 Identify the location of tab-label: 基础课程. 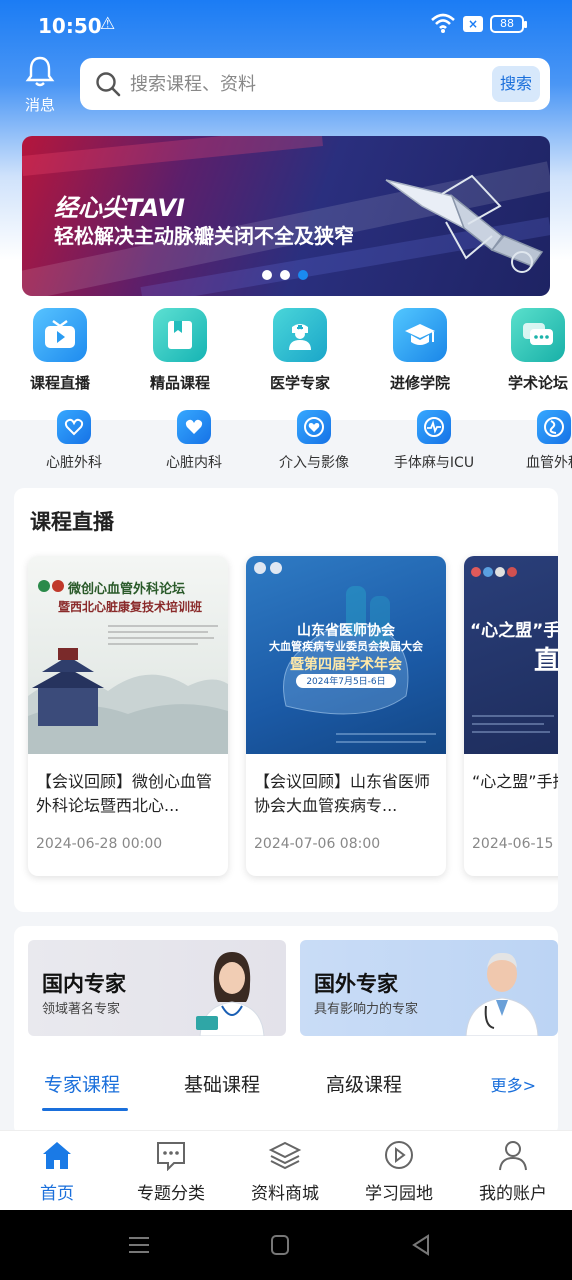
(222, 1085).